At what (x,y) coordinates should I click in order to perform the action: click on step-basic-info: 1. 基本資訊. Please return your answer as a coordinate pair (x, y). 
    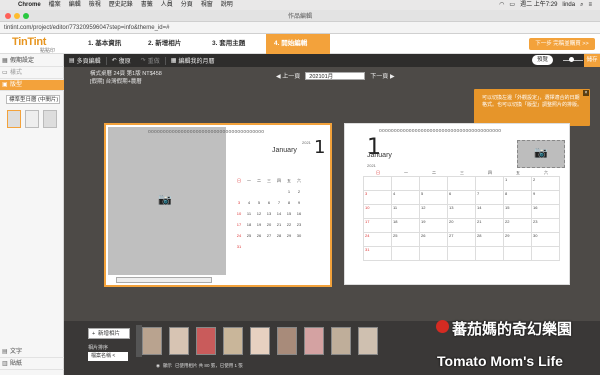
    Looking at the image, I should click on (110, 44).